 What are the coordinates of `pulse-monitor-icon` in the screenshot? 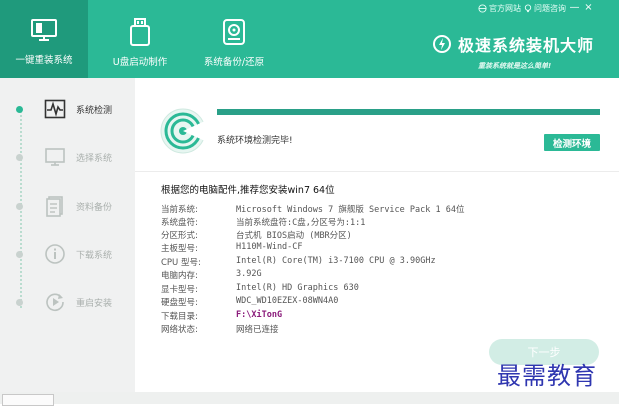 It's located at (55, 109).